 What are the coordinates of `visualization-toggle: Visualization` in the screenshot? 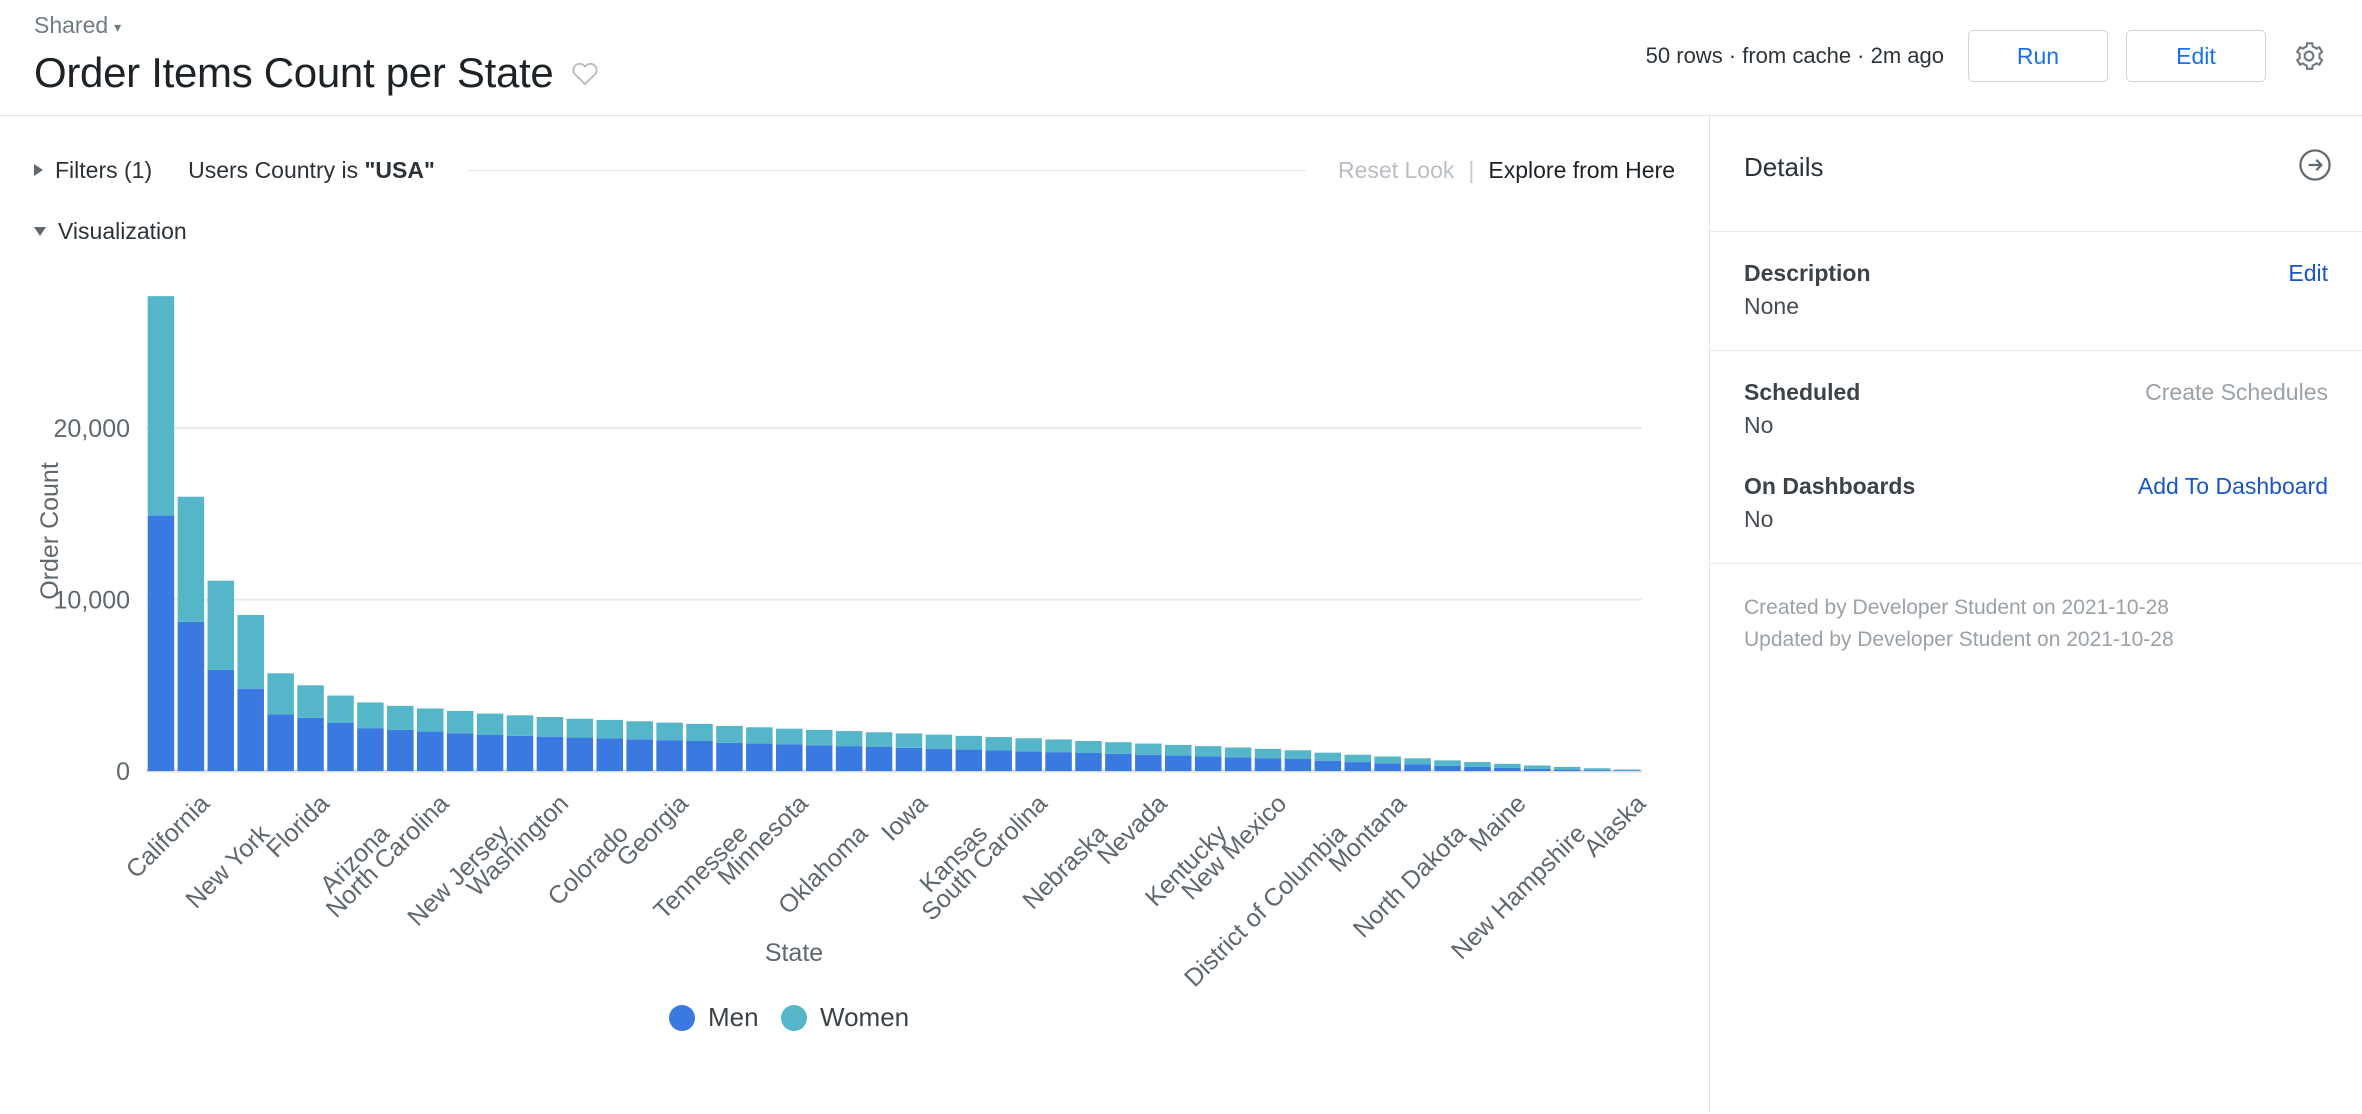 It's located at (110, 231).